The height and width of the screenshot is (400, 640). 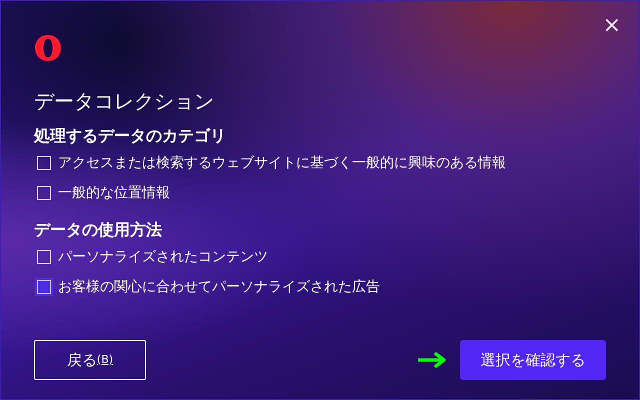 What do you see at coordinates (98, 230) in the screenshot?
I see `section-heading: データの使用方法` at bounding box center [98, 230].